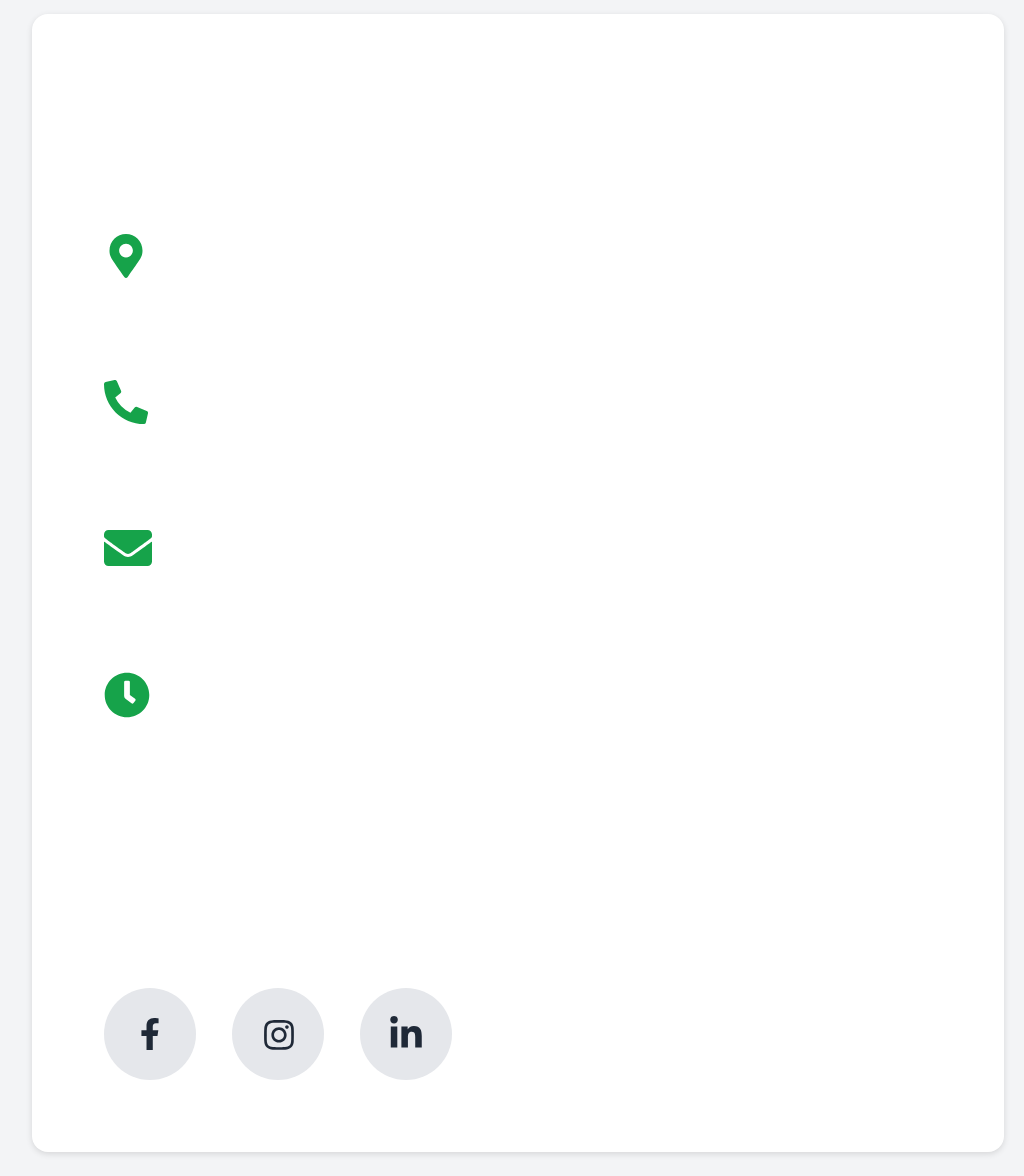  I want to click on facebook-link, so click(150, 1034).